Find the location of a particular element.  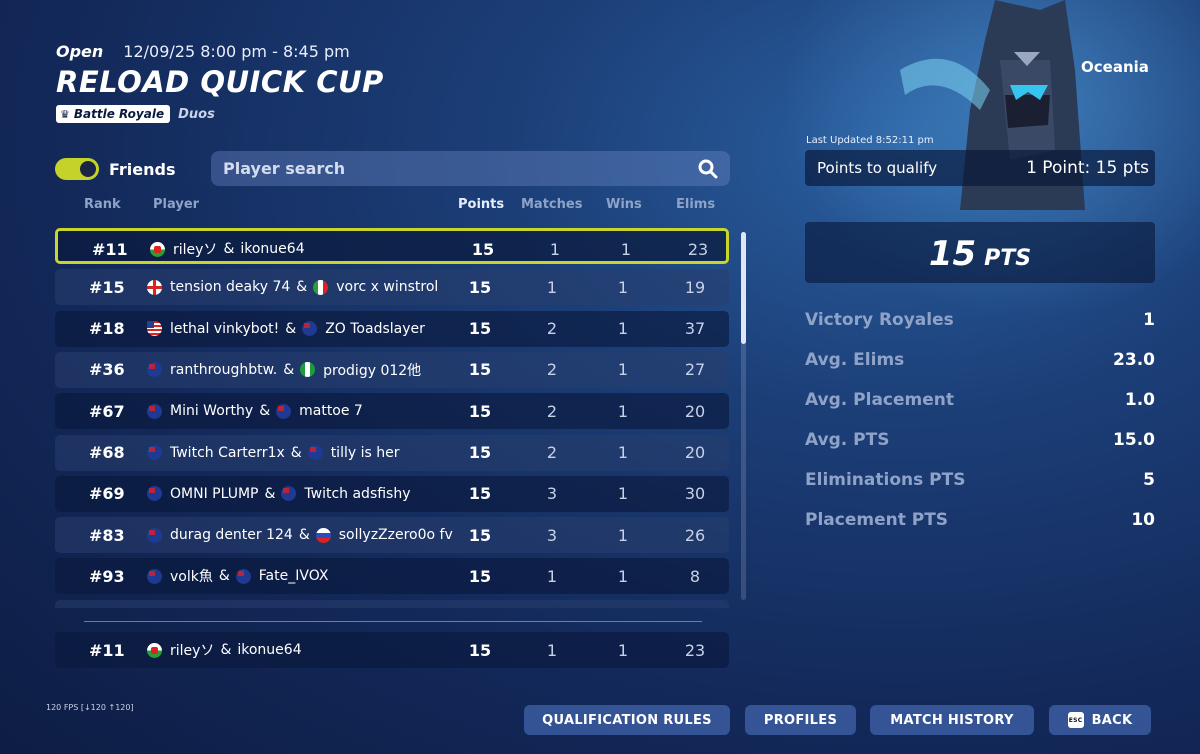

col-matches: Matches is located at coordinates (551, 204).